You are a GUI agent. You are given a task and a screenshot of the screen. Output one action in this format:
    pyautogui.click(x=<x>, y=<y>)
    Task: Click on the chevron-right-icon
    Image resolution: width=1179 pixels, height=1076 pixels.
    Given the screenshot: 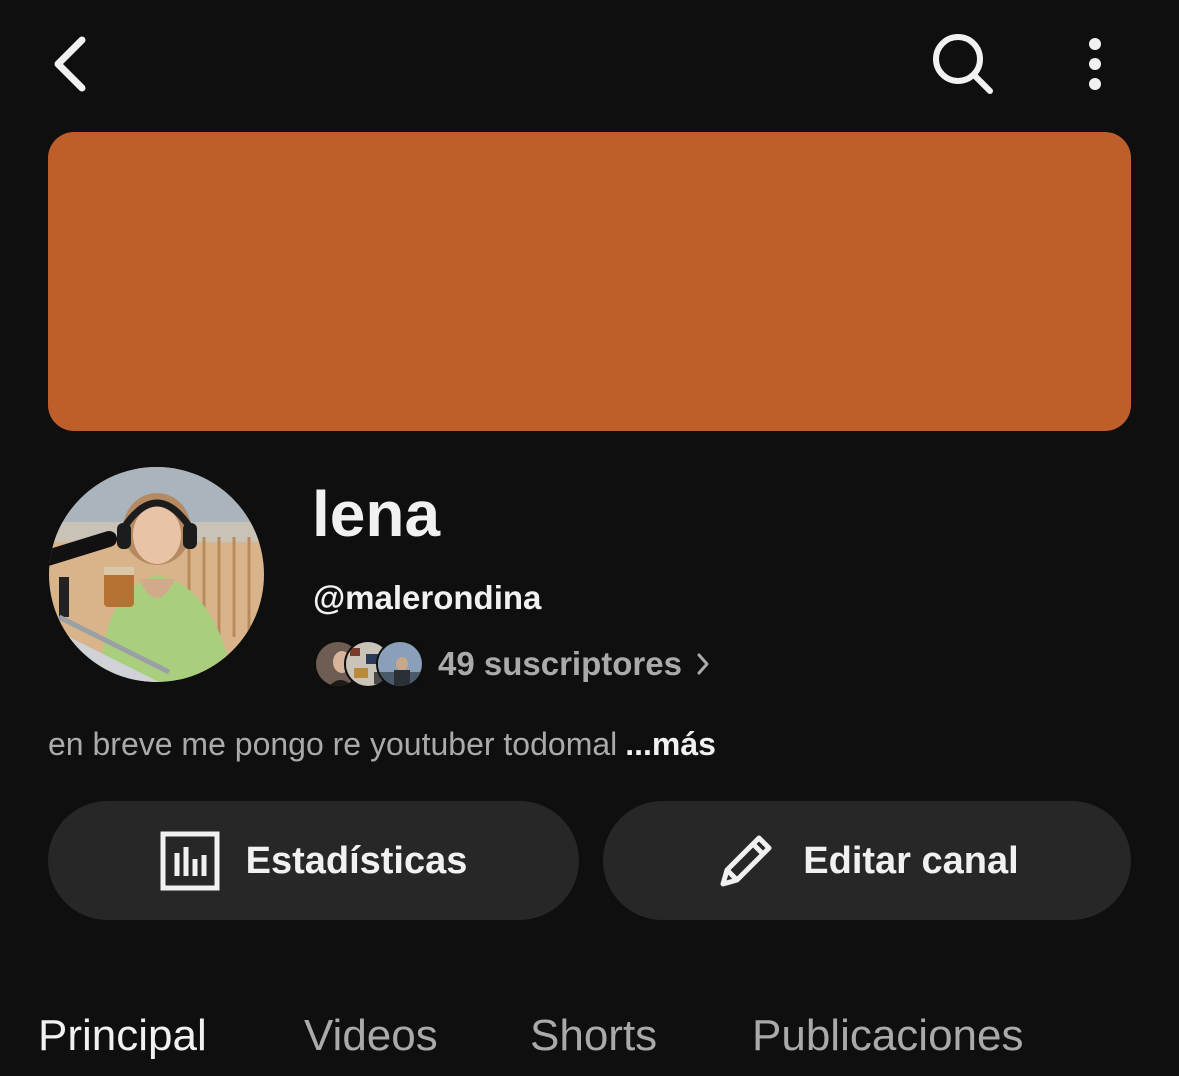 What is the action you would take?
    pyautogui.click(x=703, y=664)
    